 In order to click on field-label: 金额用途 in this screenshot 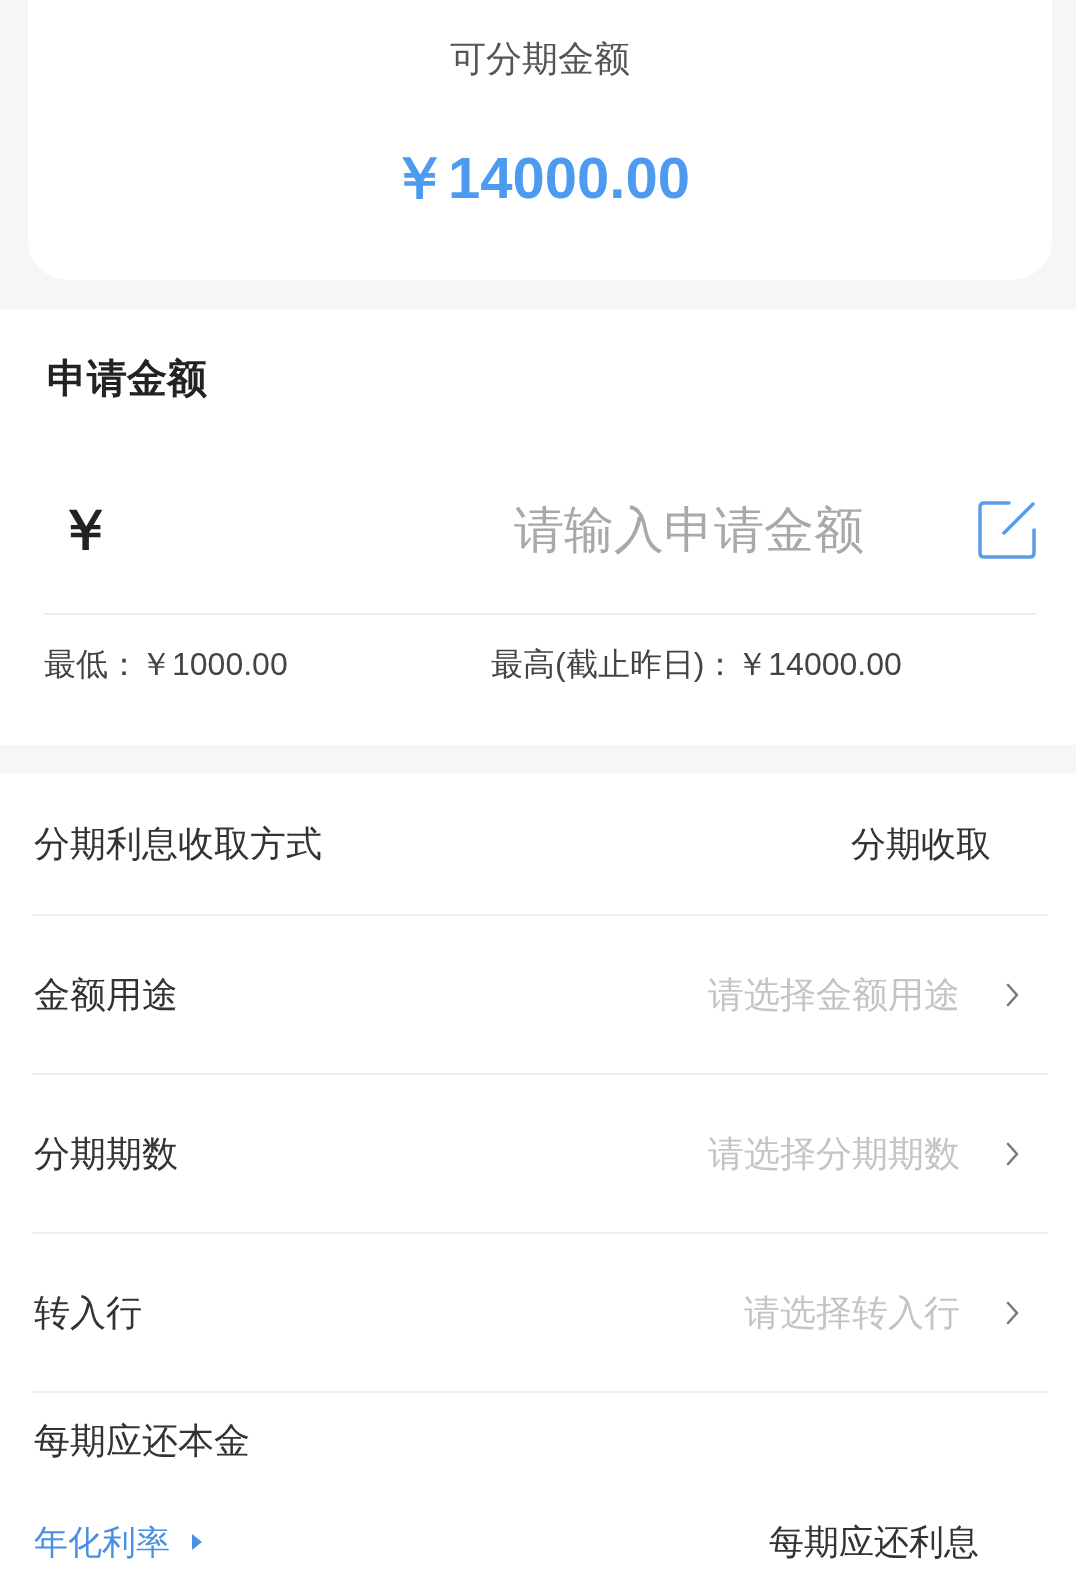, I will do `click(105, 994)`.